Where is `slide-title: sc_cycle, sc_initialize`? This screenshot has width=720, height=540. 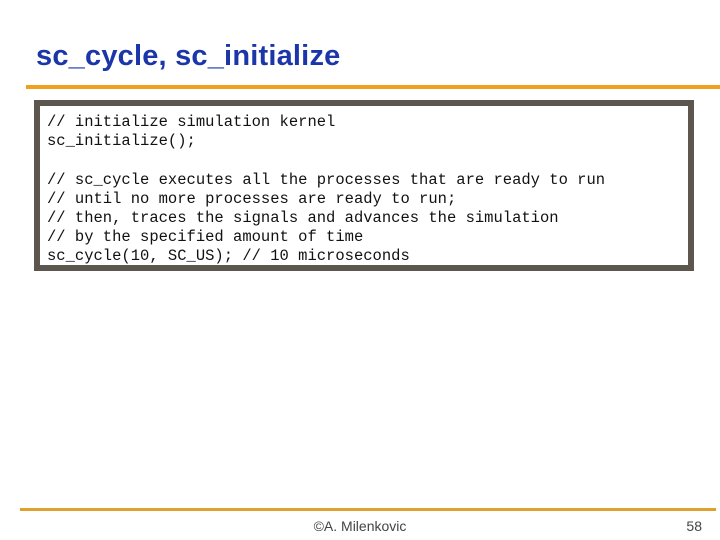
slide-title: sc_cycle, sc_initialize is located at coordinates (188, 56).